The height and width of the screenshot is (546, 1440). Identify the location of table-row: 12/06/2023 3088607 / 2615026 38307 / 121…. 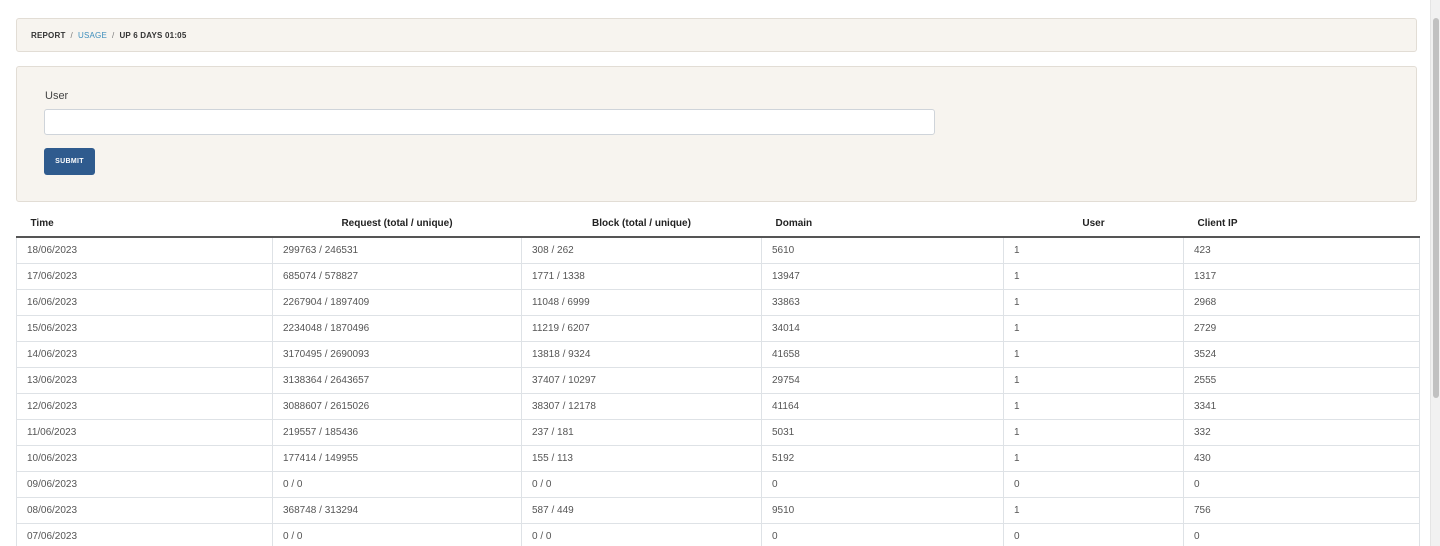
(718, 406).